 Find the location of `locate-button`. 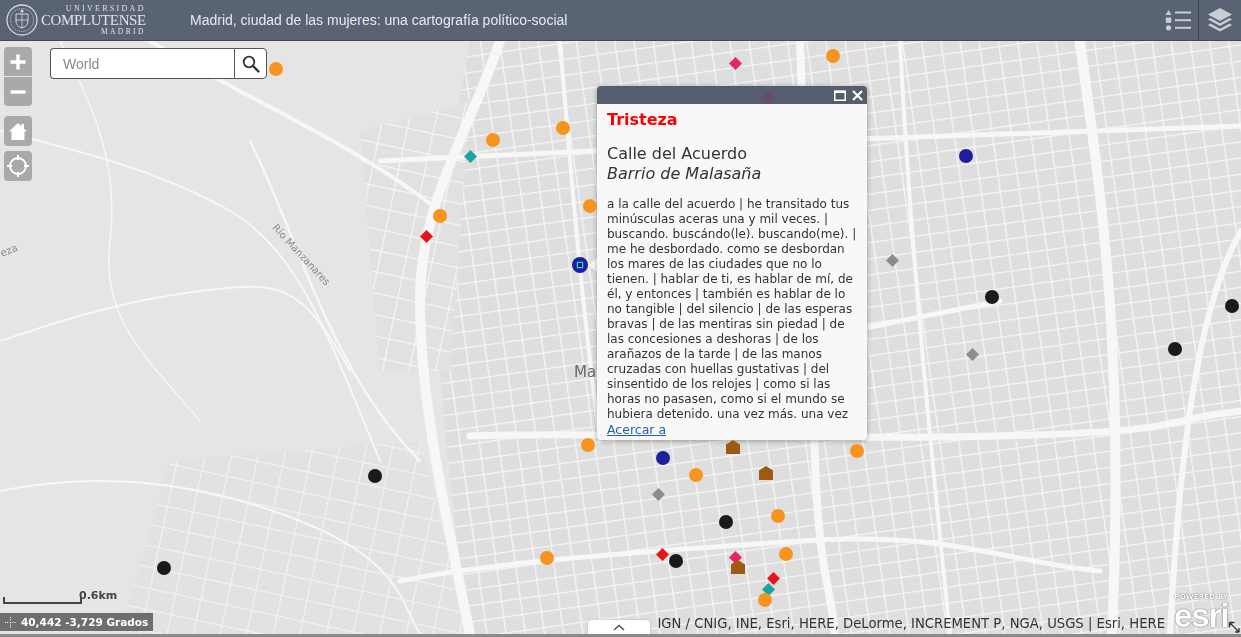

locate-button is located at coordinates (18, 166).